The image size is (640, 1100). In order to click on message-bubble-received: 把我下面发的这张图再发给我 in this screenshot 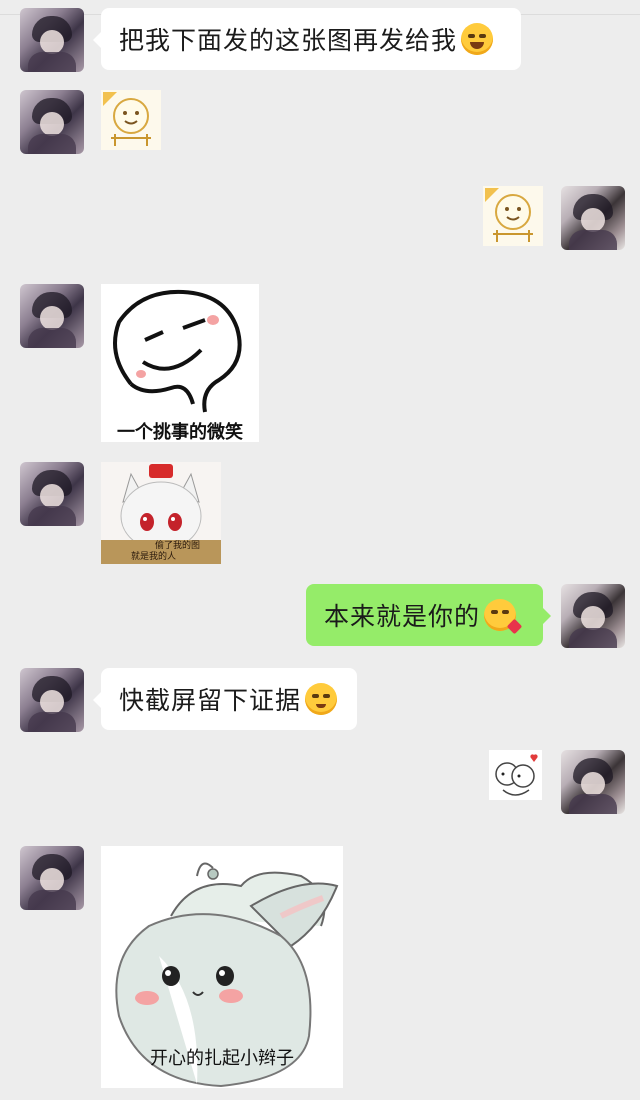, I will do `click(307, 39)`.